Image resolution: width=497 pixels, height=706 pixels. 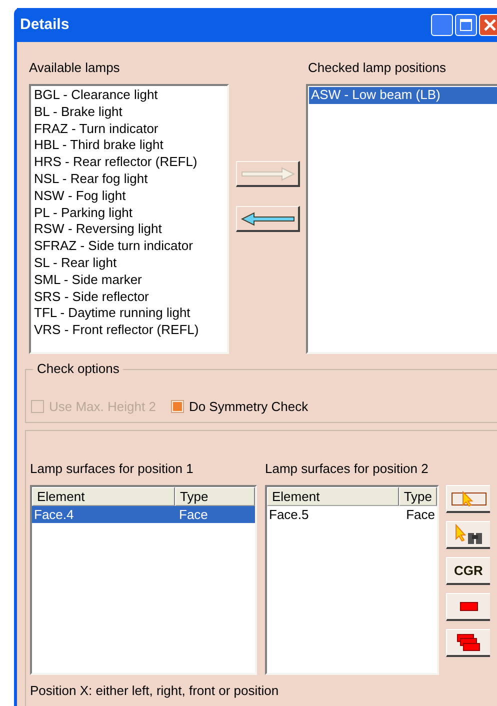 I want to click on stacked-bars-icon, so click(x=468, y=643).